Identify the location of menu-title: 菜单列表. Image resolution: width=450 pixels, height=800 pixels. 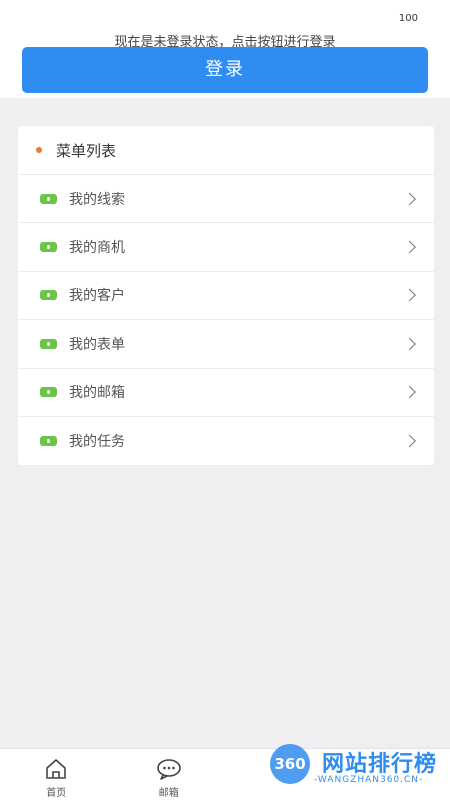
(86, 150).